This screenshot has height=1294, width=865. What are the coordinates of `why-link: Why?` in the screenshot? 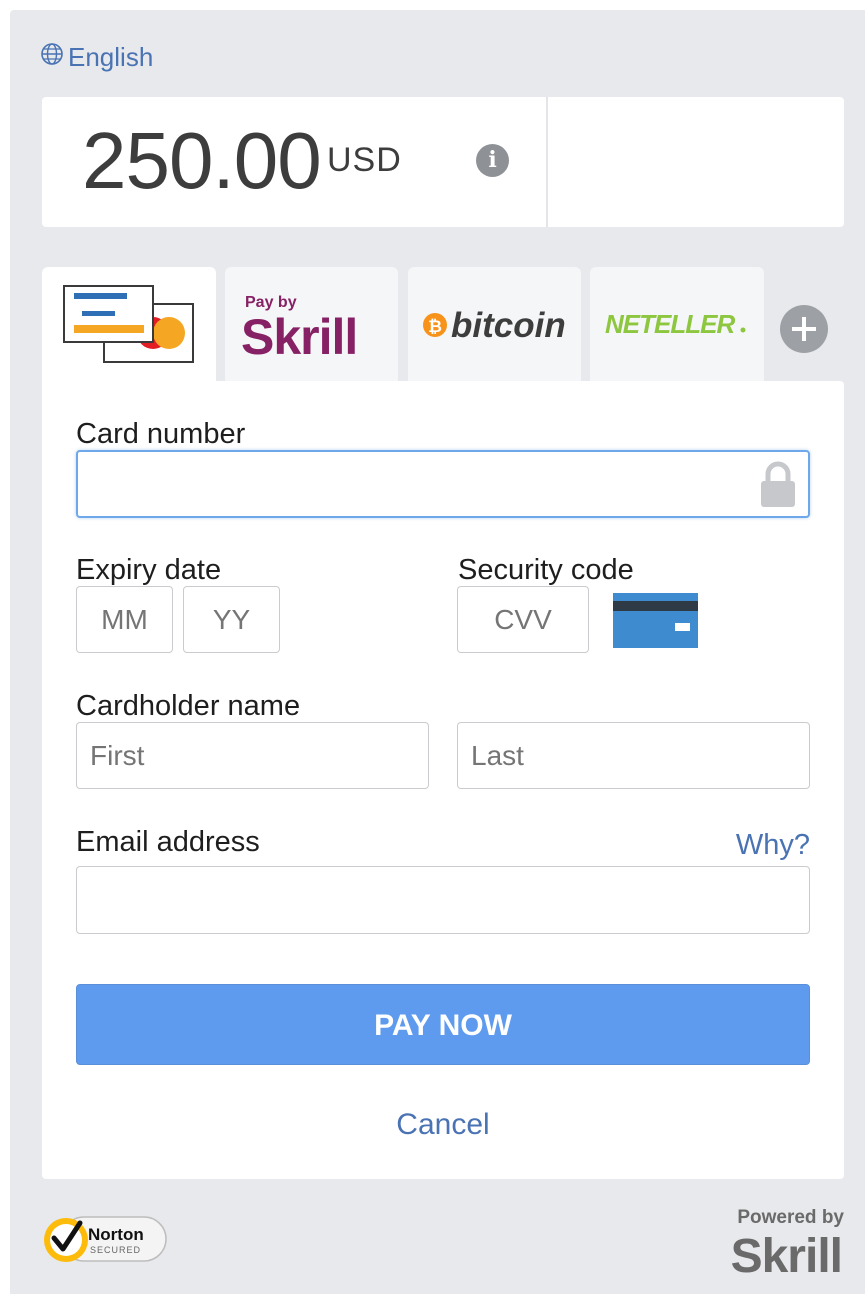 It's located at (773, 845).